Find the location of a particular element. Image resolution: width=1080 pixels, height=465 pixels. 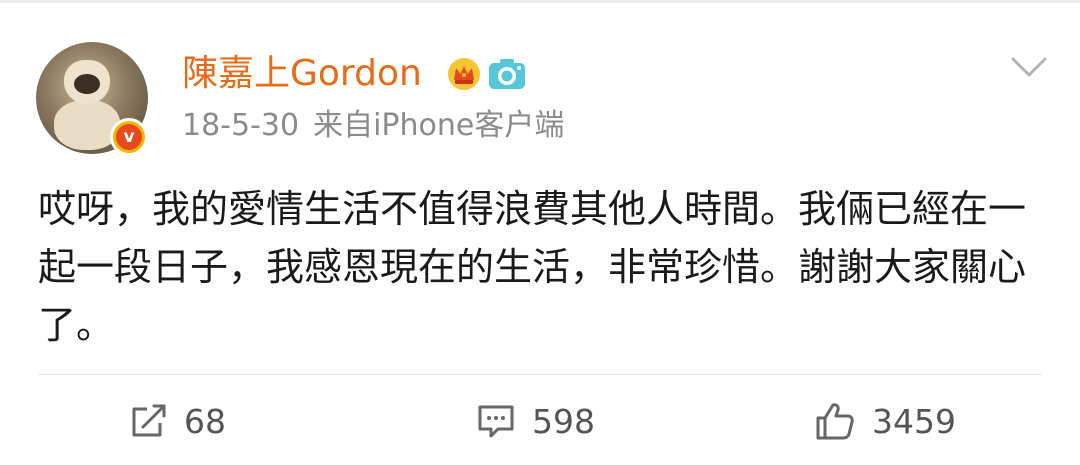

verified-badge-letter: v is located at coordinates (129, 137).